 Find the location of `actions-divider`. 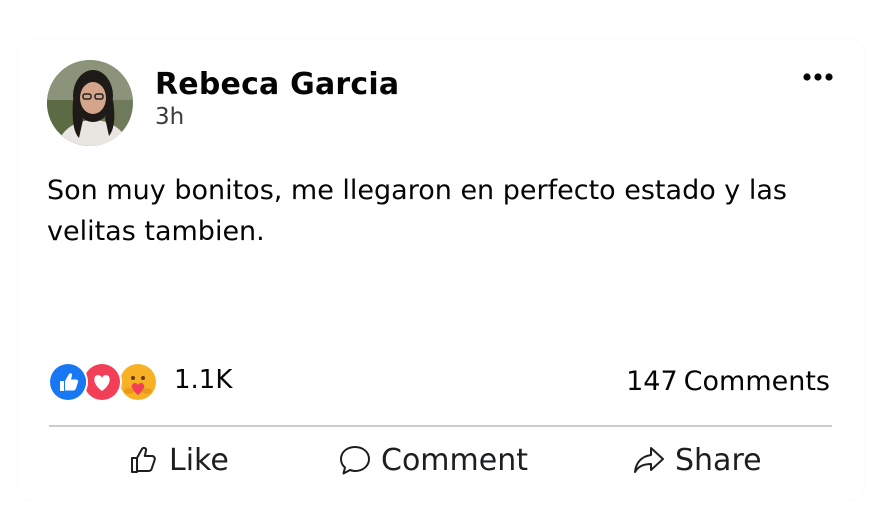

actions-divider is located at coordinates (440, 426).